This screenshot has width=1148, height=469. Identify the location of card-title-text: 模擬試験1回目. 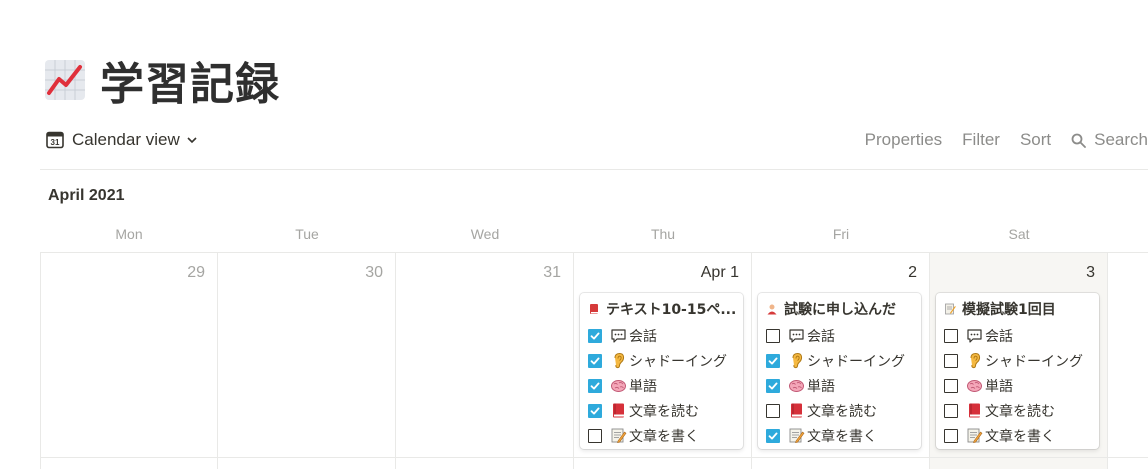
(1009, 310).